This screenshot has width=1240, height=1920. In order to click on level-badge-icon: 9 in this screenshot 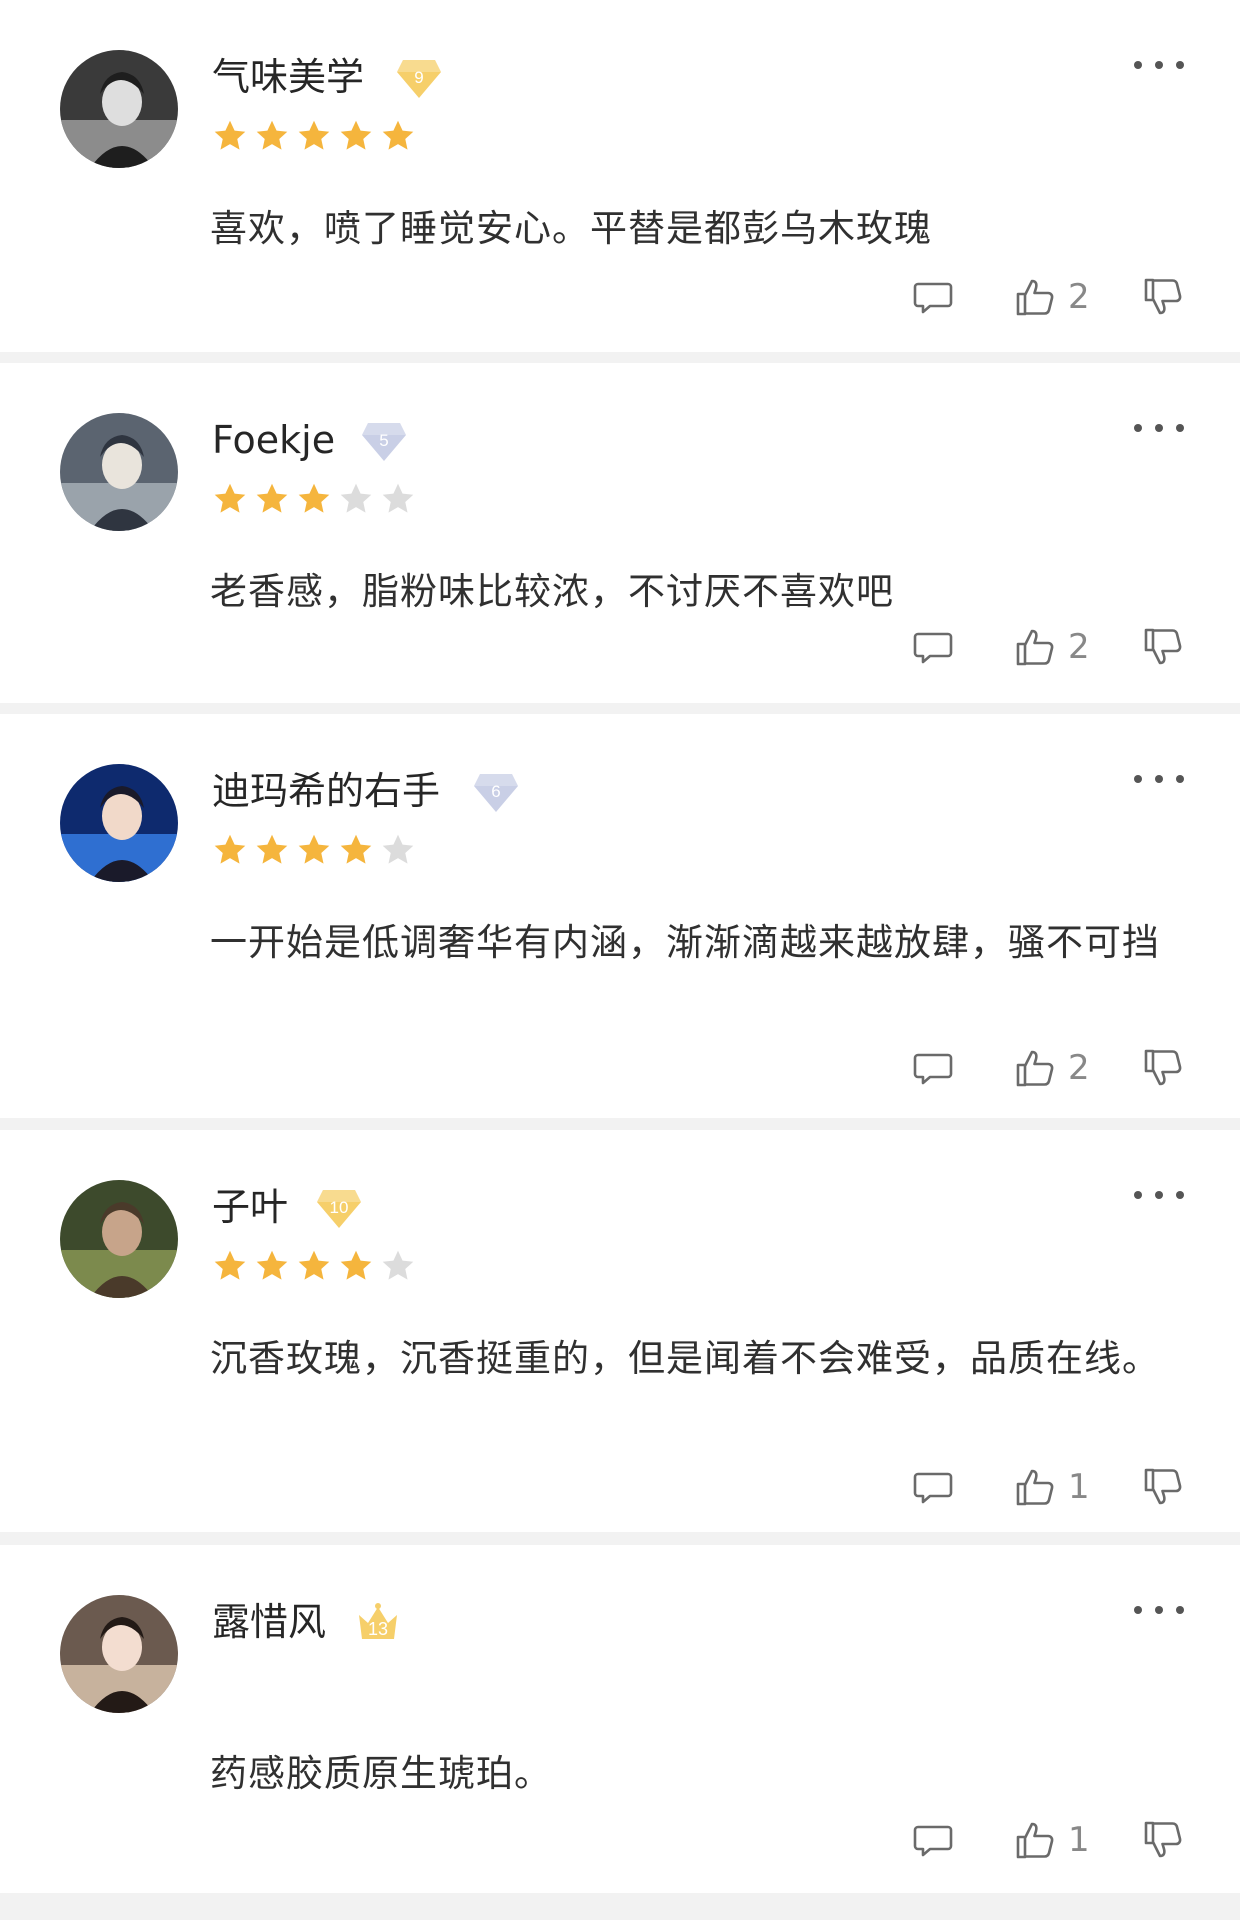, I will do `click(419, 78)`.